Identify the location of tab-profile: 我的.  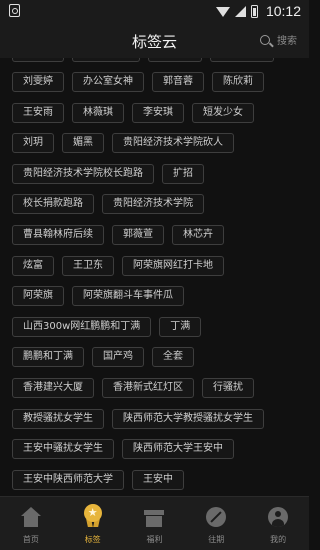
(278, 523).